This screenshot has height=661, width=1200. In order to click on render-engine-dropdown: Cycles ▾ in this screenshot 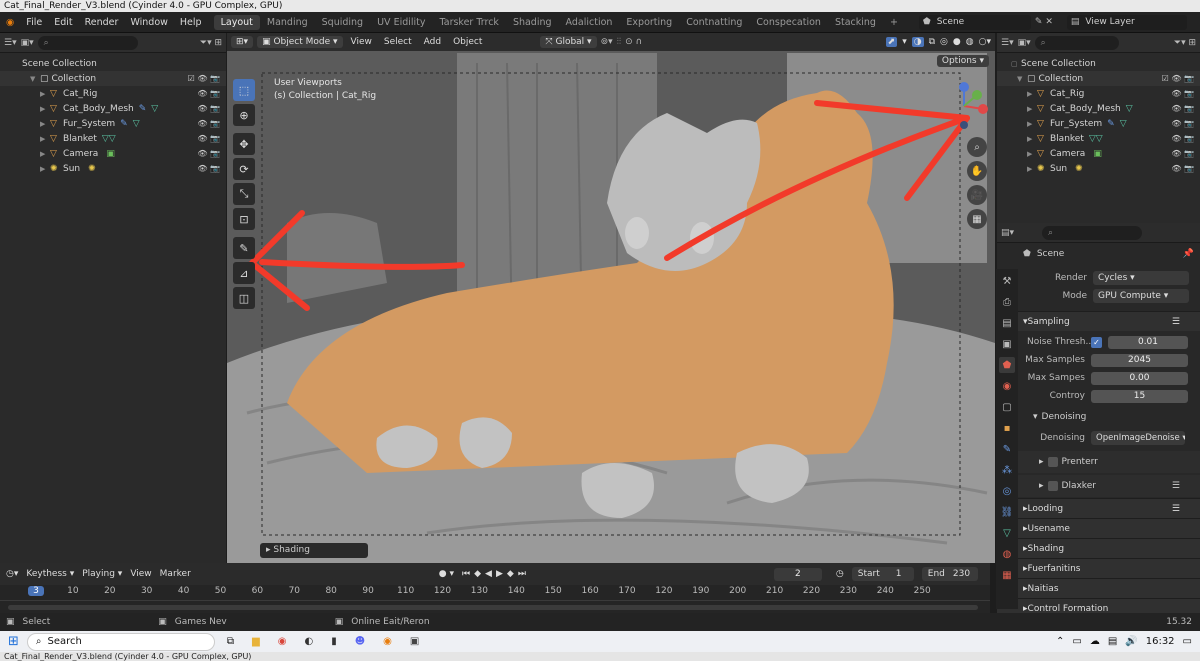, I will do `click(1141, 278)`.